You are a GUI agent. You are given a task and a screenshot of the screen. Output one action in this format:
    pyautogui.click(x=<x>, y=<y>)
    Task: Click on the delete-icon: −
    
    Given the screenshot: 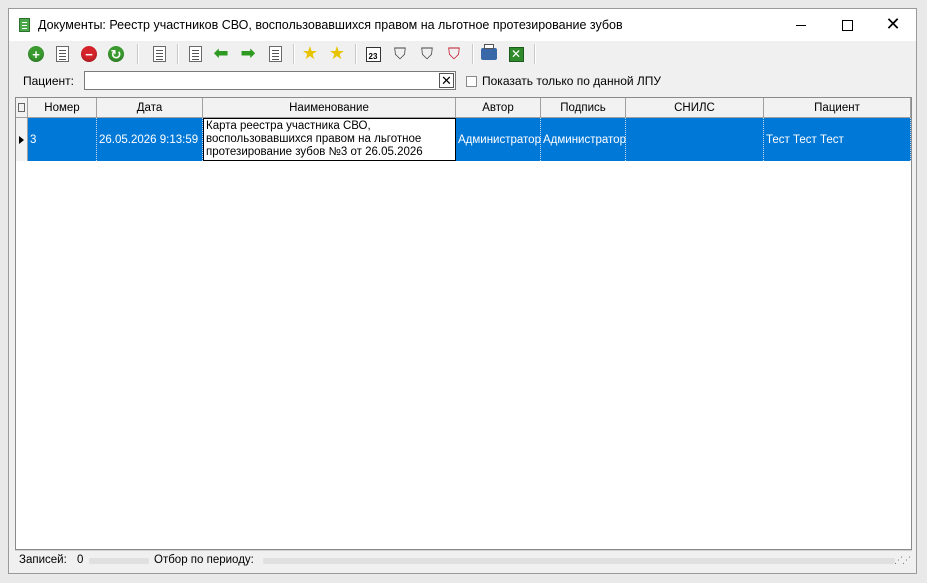 What is the action you would take?
    pyautogui.click(x=89, y=54)
    